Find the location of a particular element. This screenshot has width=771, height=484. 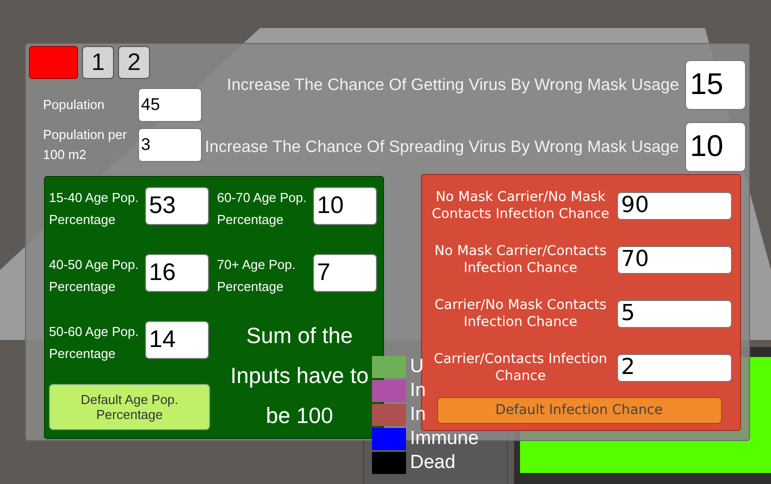

field-label: No Mask Carrier/Contacts Infection Chance is located at coordinates (521, 259).